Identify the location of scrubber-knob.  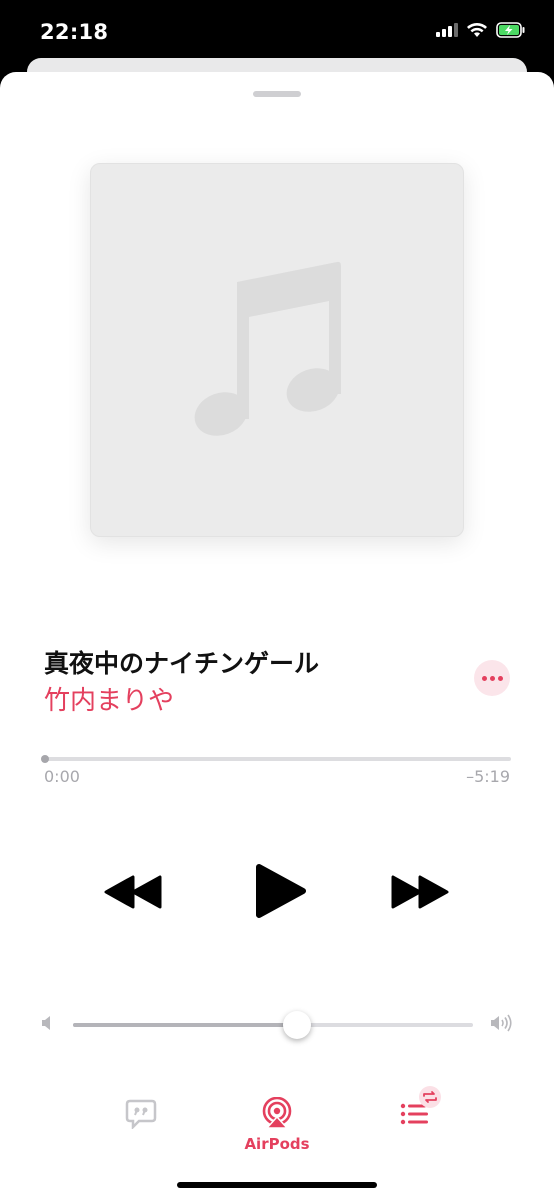
(45, 759).